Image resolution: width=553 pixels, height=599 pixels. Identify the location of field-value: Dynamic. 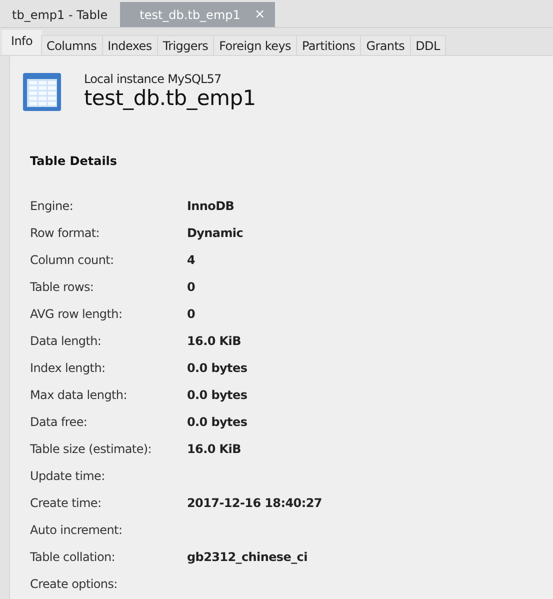
(215, 233).